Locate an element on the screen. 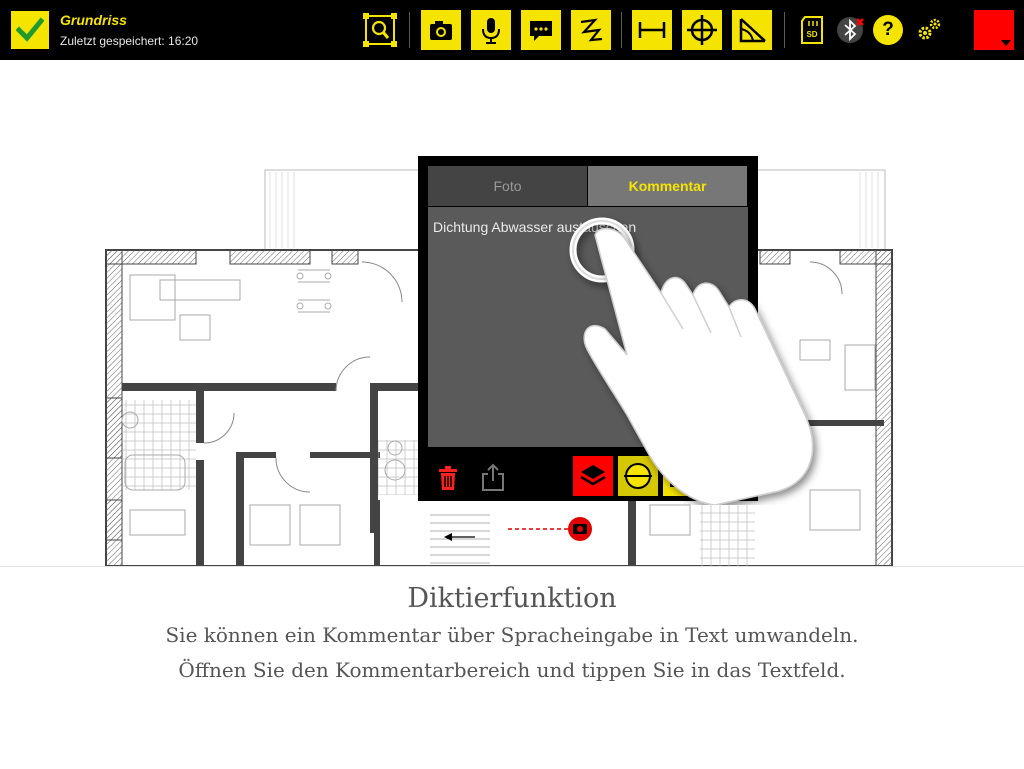  crosshair-button is located at coordinates (702, 30).